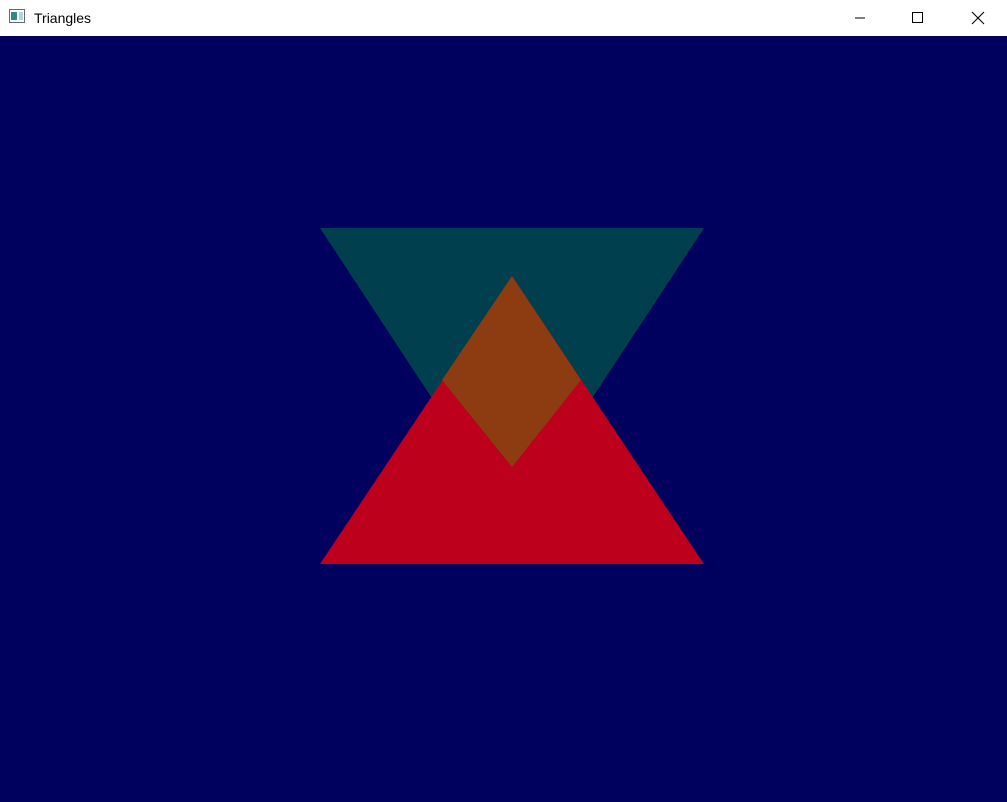 The height and width of the screenshot is (802, 1007). What do you see at coordinates (17, 16) in the screenshot?
I see `app-icon` at bounding box center [17, 16].